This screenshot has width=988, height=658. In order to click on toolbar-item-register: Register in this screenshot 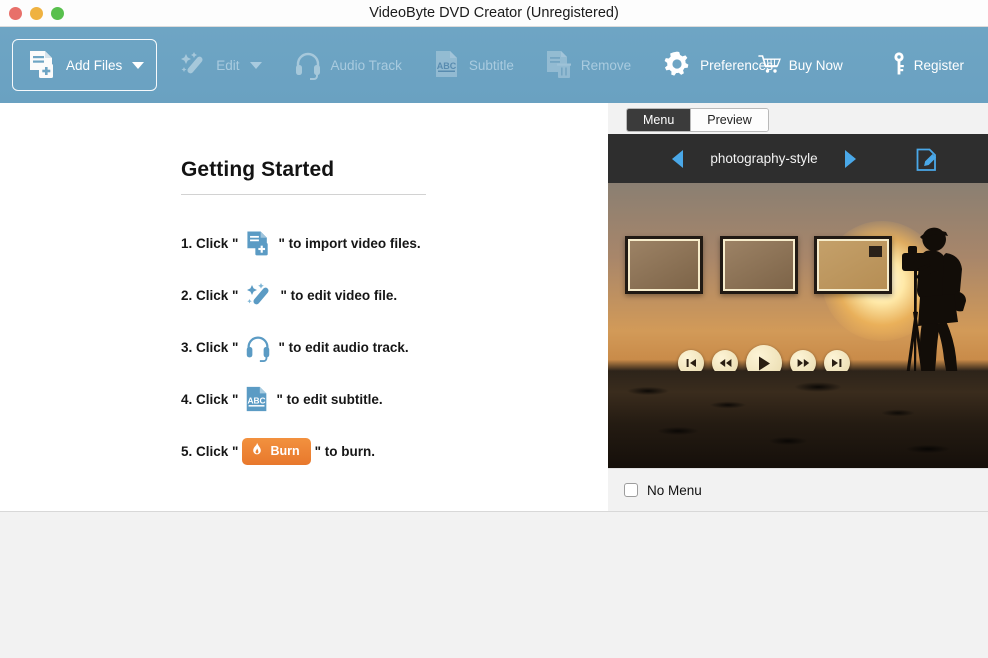, I will do `click(927, 65)`.